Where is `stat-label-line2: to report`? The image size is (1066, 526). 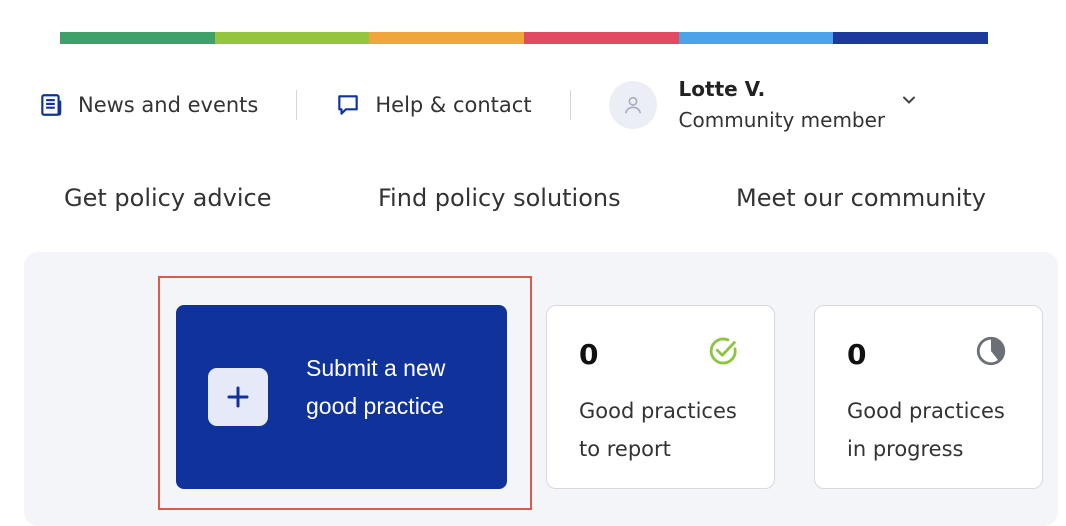 stat-label-line2: to report is located at coordinates (625, 449).